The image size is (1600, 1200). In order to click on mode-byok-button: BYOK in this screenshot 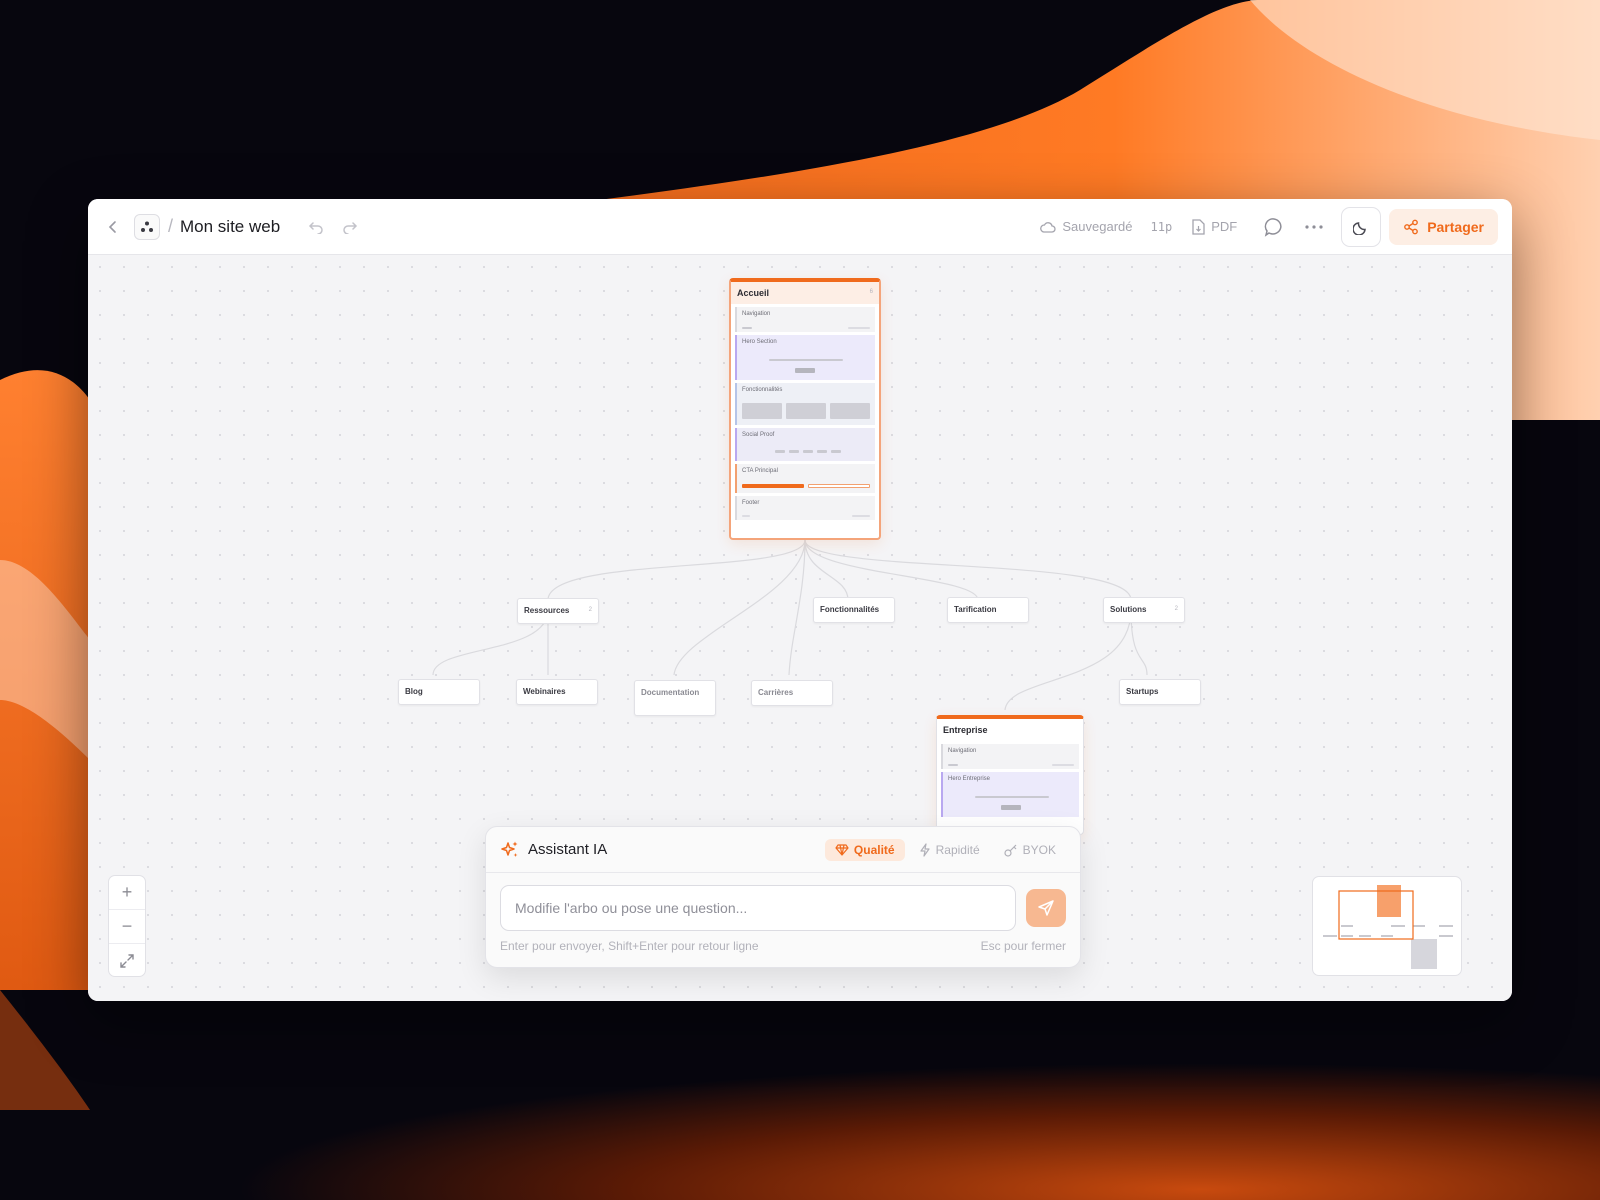, I will do `click(1030, 850)`.